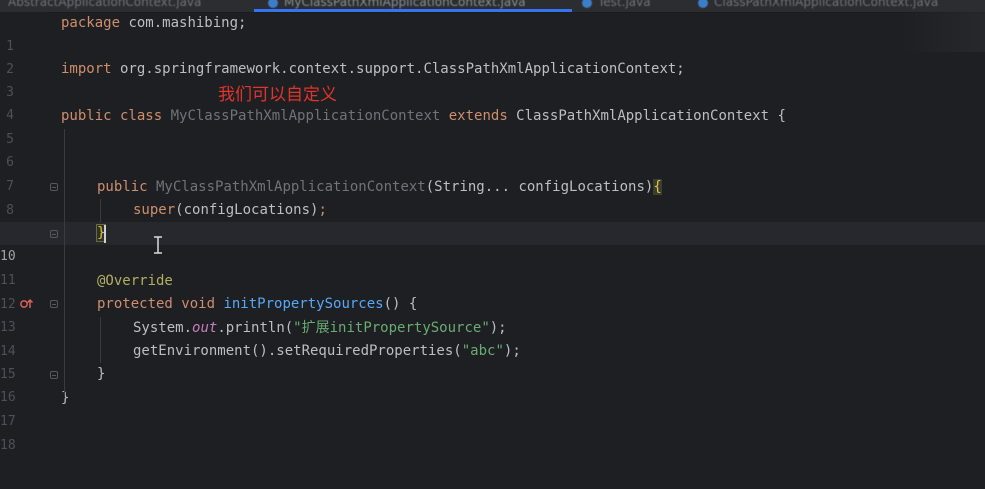 This screenshot has height=489, width=985. What do you see at coordinates (492, 267) in the screenshot?
I see `code-line-11: 11` at bounding box center [492, 267].